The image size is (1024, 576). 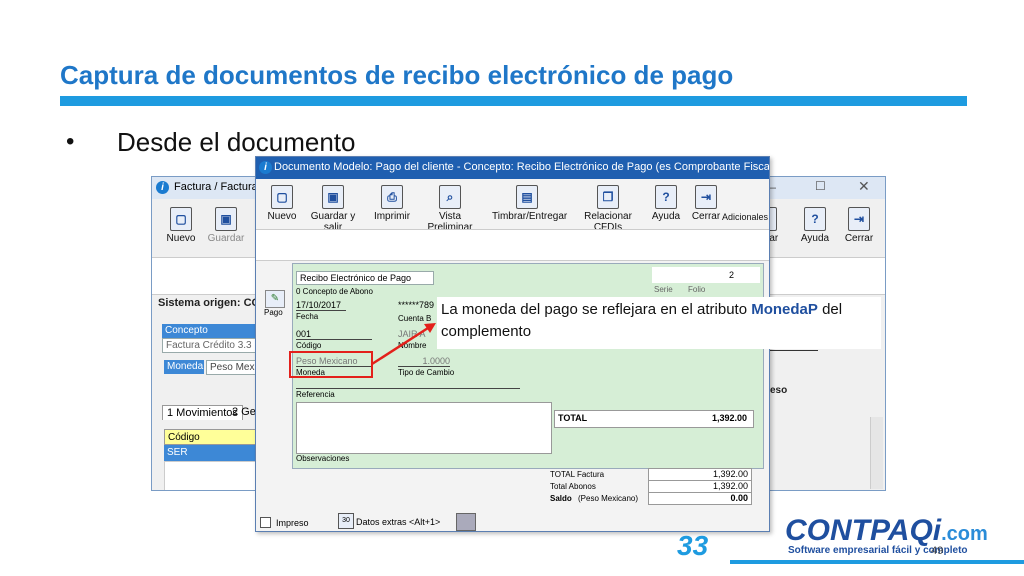 I want to click on moneda-field: Peso Mexi, so click(x=231, y=367).